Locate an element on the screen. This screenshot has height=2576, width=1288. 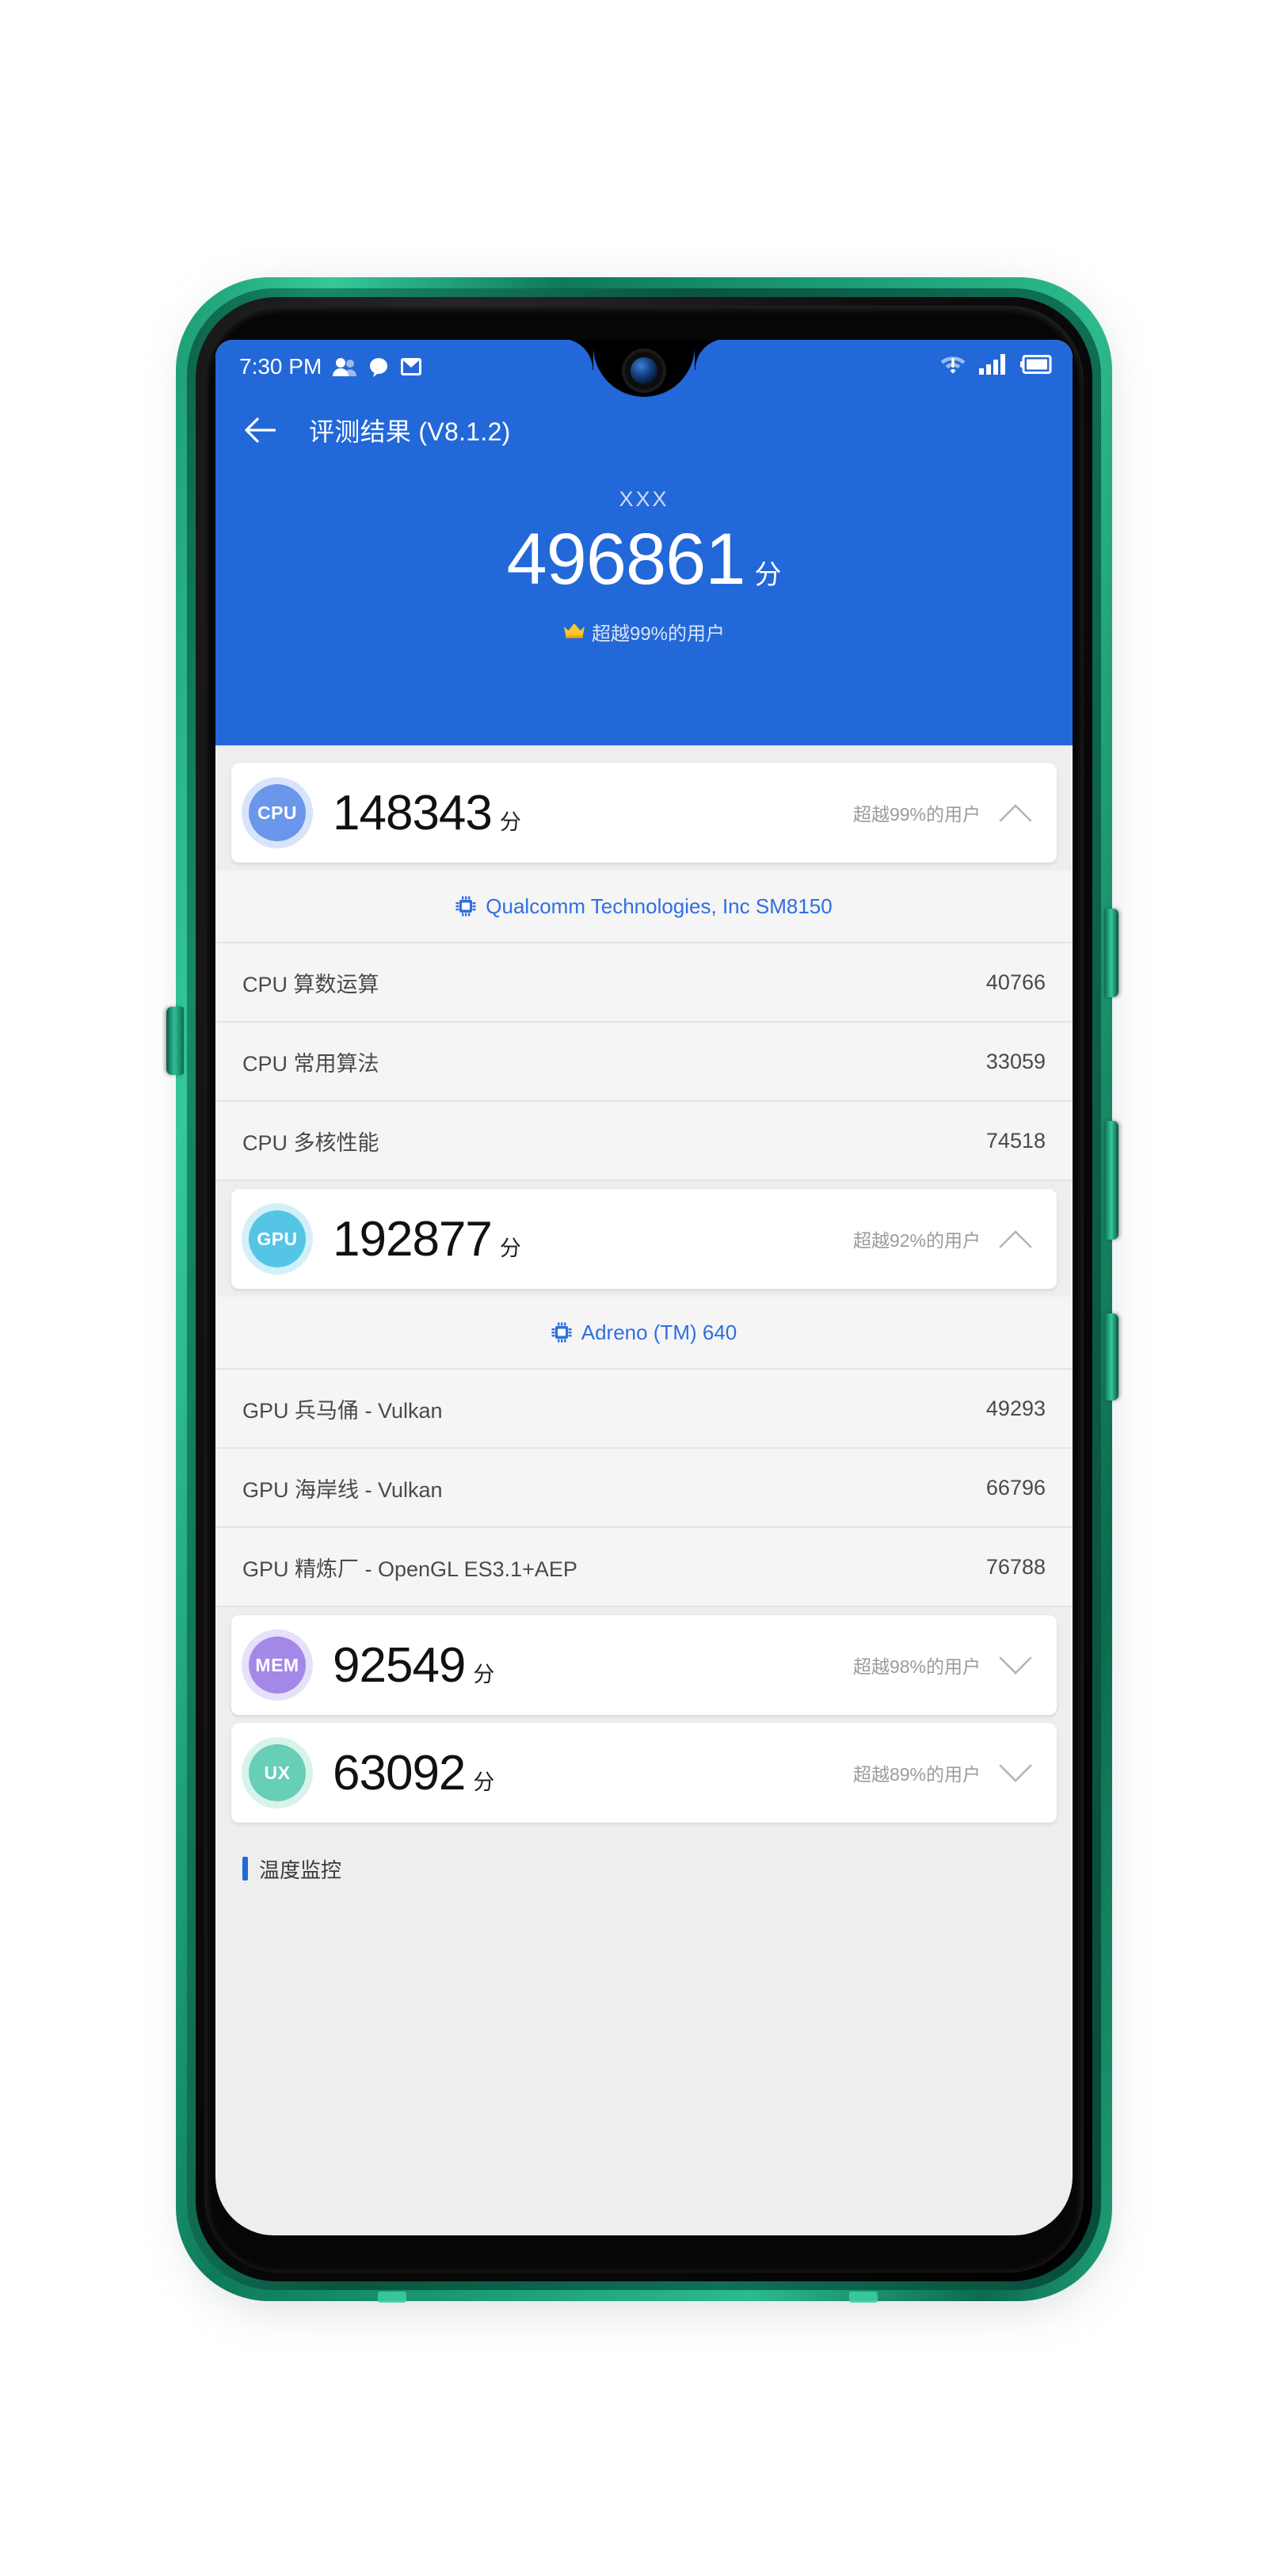
signal-icon is located at coordinates (994, 366).